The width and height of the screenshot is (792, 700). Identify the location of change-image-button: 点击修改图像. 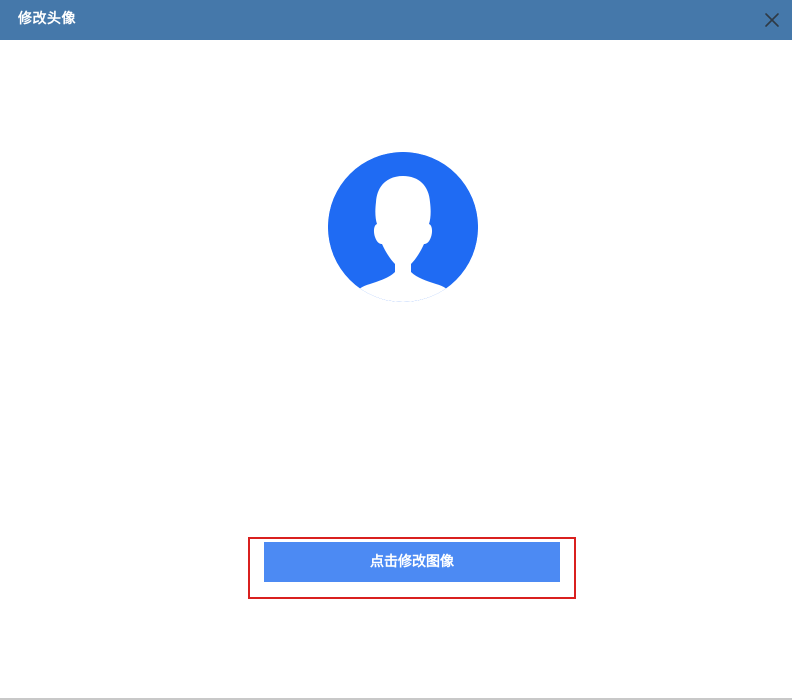
(412, 562).